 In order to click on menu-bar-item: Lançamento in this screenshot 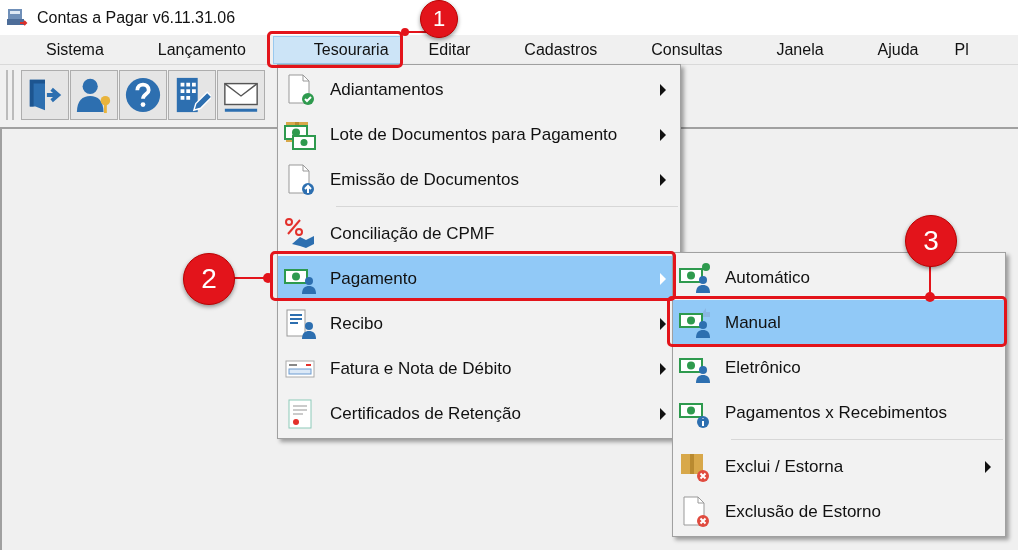, I will do `click(201, 49)`.